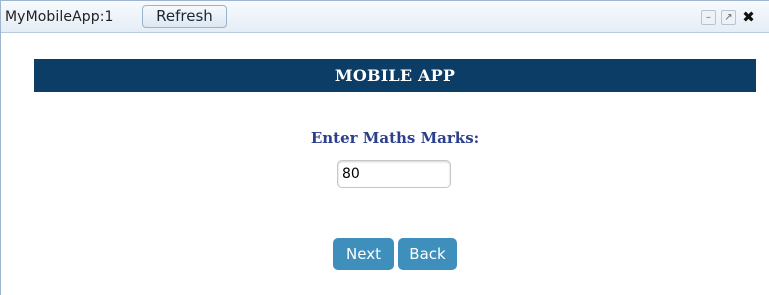 The width and height of the screenshot is (769, 295). Describe the element at coordinates (184, 16) in the screenshot. I see `refresh-button: Refresh` at that location.